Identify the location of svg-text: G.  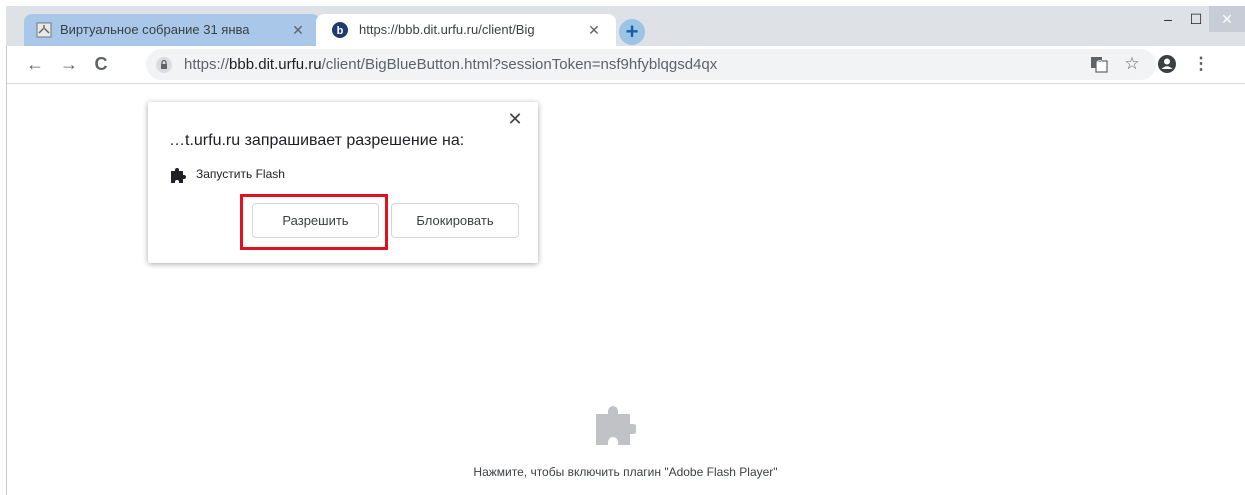
(1100, 63).